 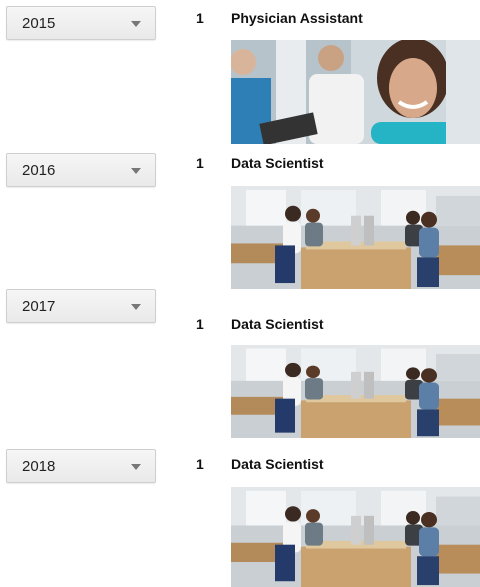 I want to click on year-dropdown-value: 2015, so click(x=39, y=23).